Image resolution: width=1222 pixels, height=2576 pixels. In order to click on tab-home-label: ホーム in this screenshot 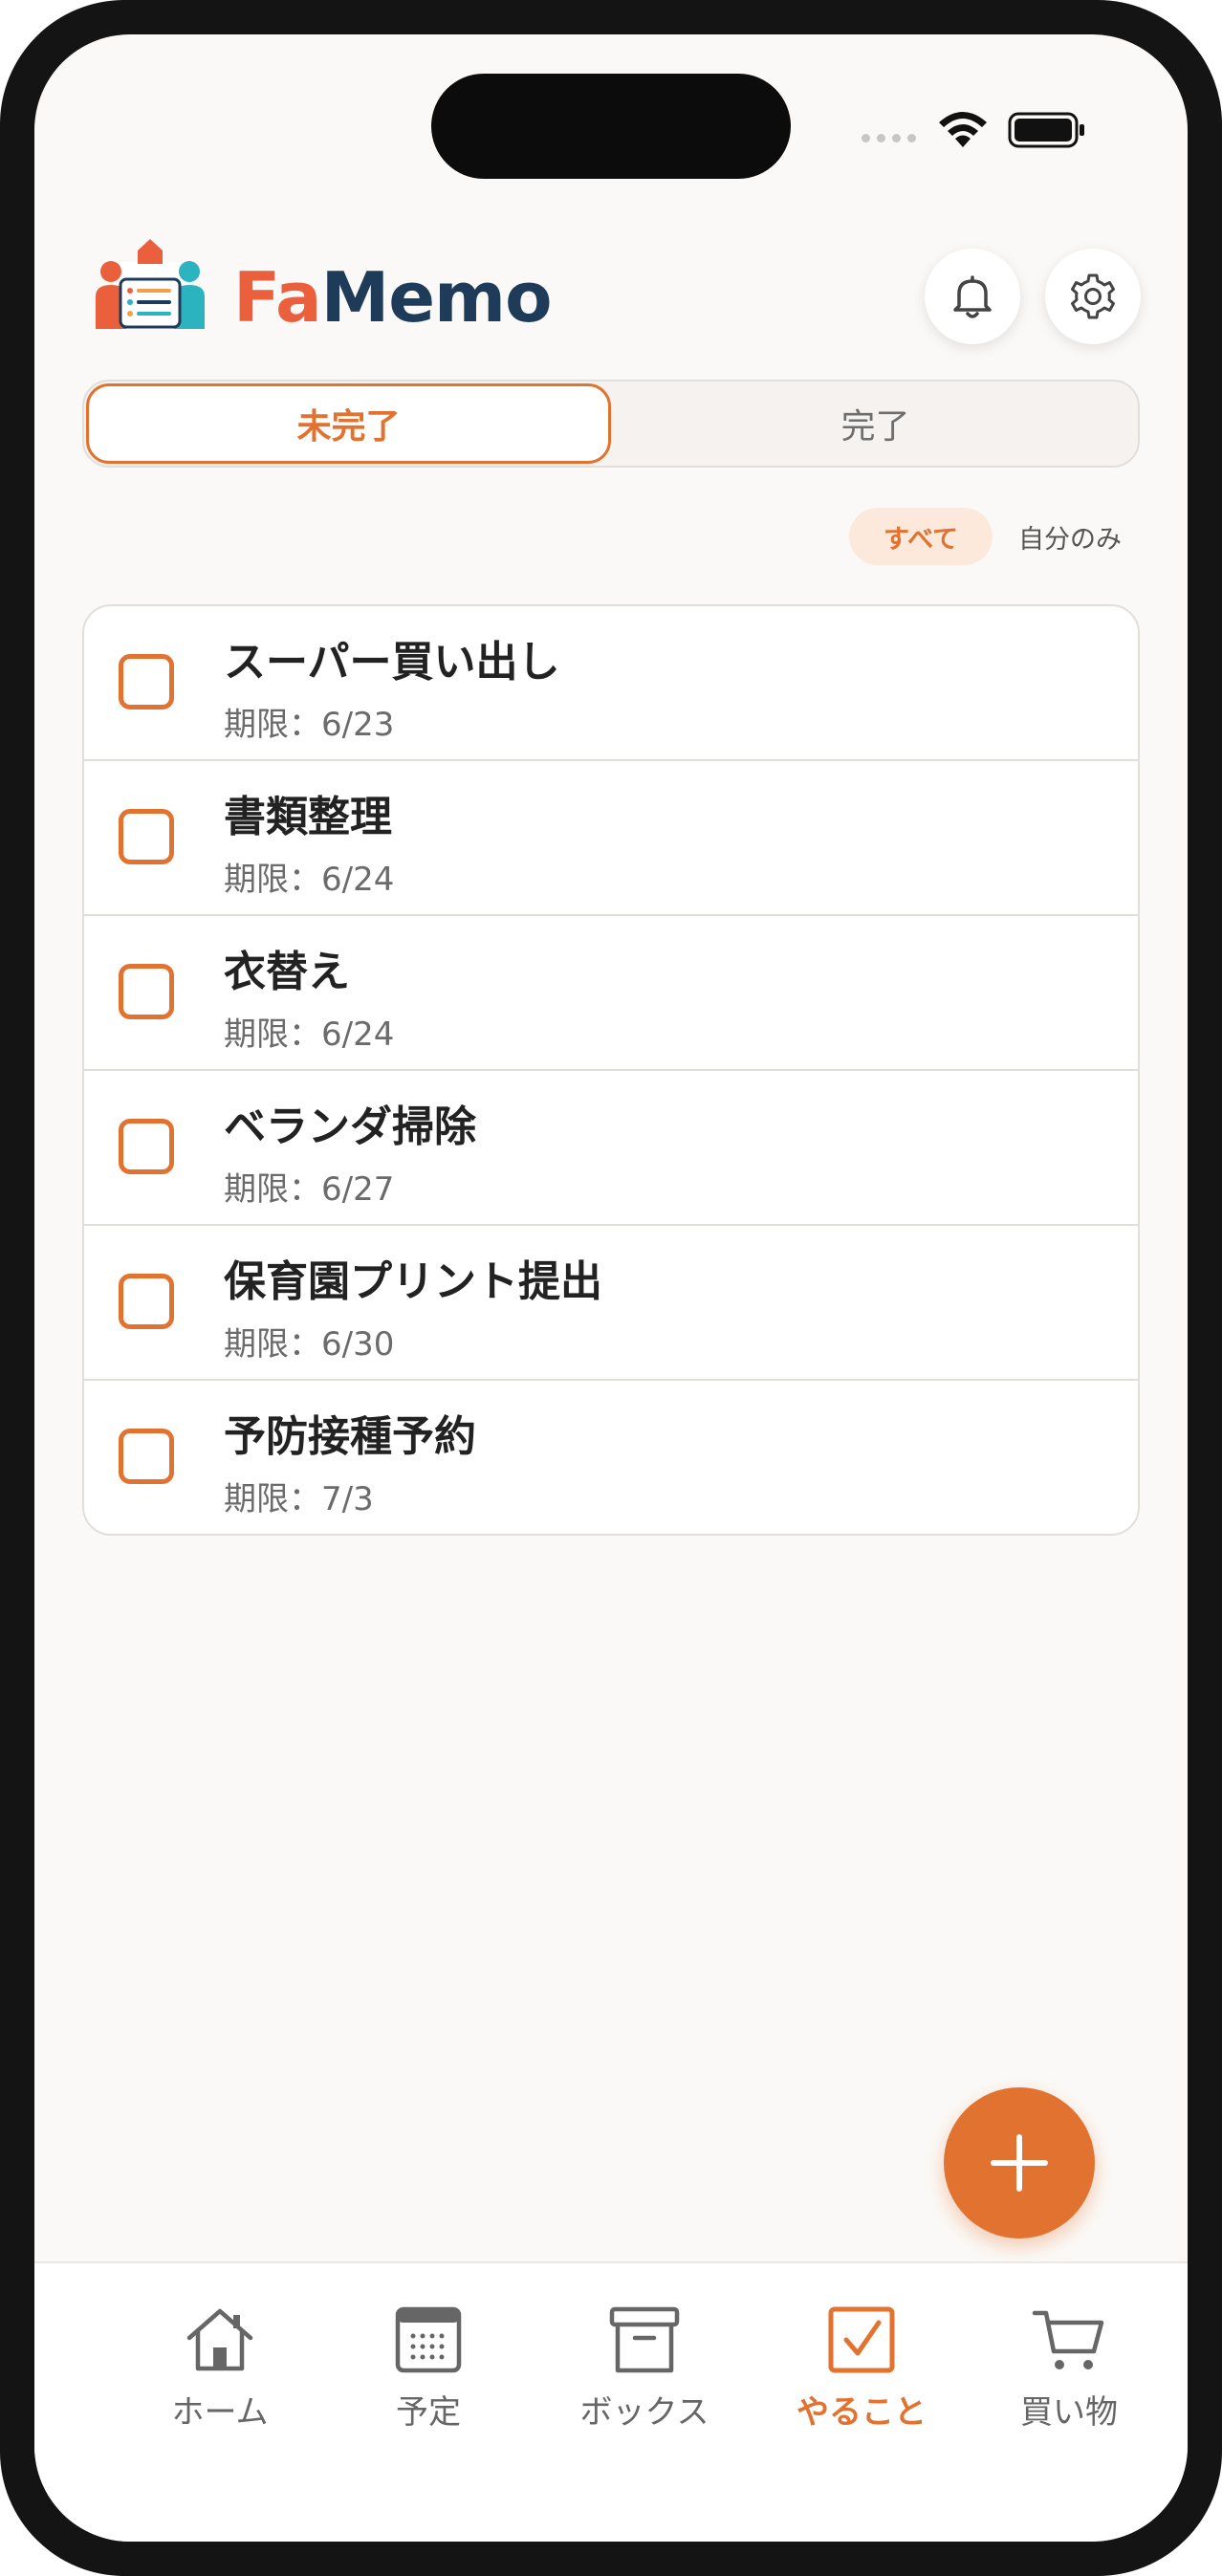, I will do `click(220, 2412)`.